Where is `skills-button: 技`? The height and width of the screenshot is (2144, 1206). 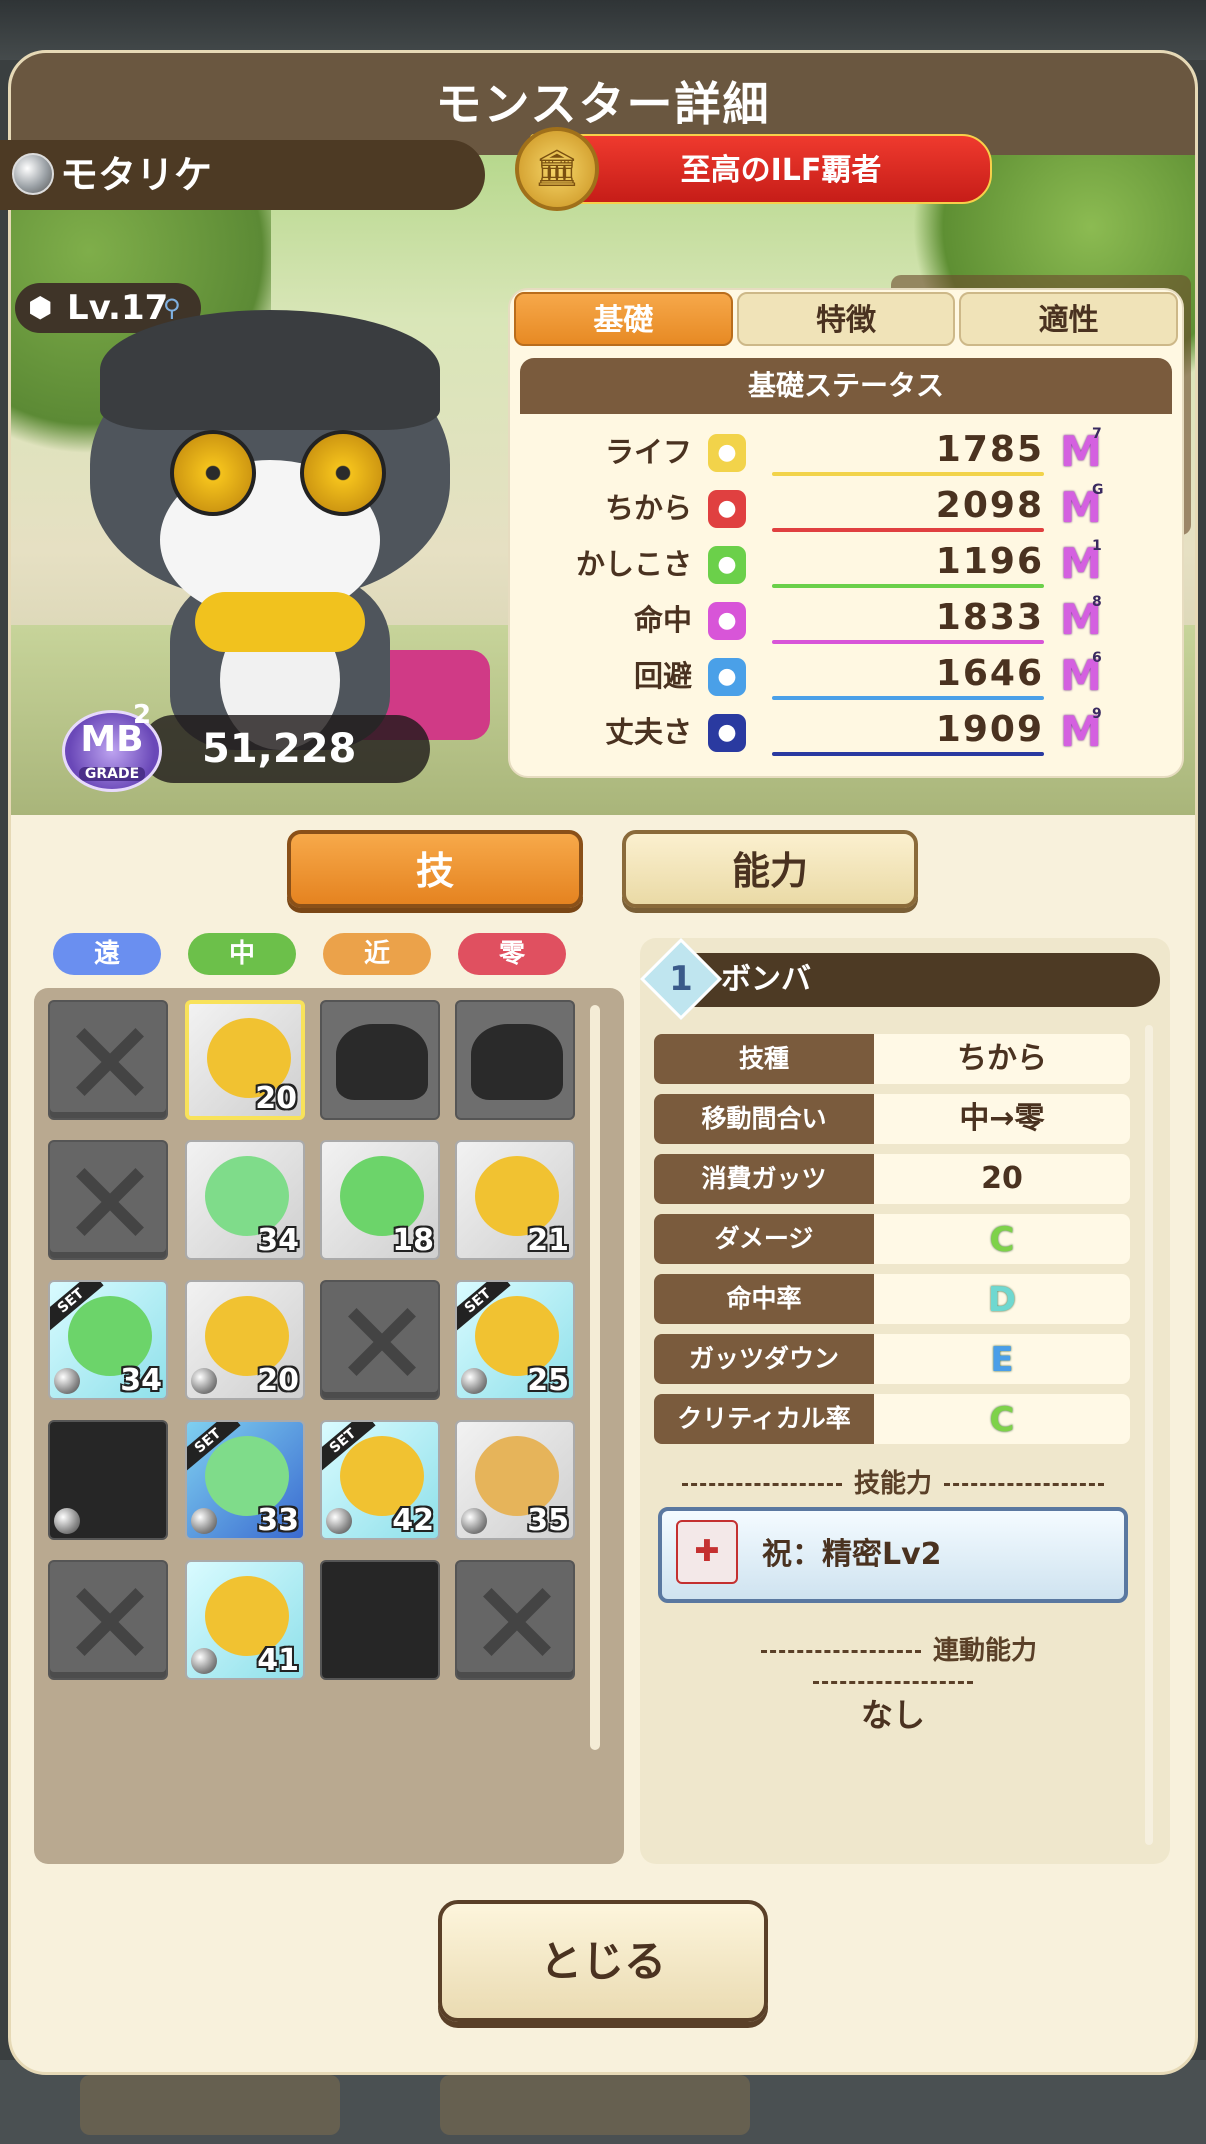
skills-button: 技 is located at coordinates (435, 869).